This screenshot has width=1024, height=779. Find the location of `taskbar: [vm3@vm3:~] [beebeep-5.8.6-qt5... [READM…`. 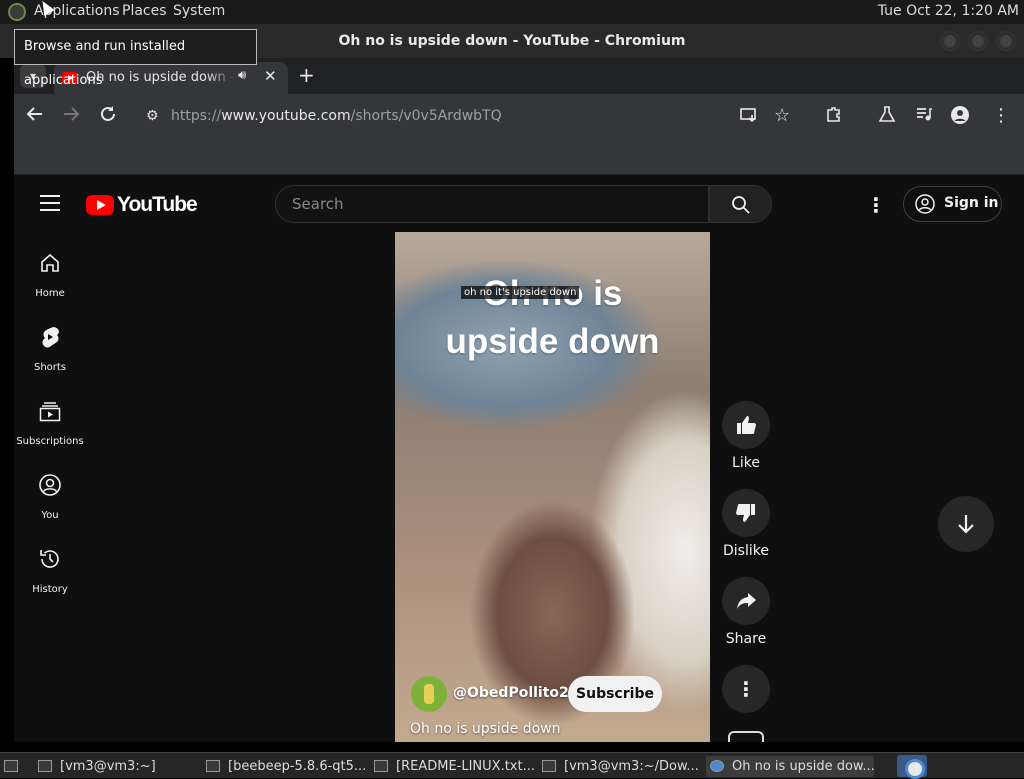

taskbar: [vm3@vm3:~] [beebeep-5.8.6-qt5... [READM… is located at coordinates (512, 765).